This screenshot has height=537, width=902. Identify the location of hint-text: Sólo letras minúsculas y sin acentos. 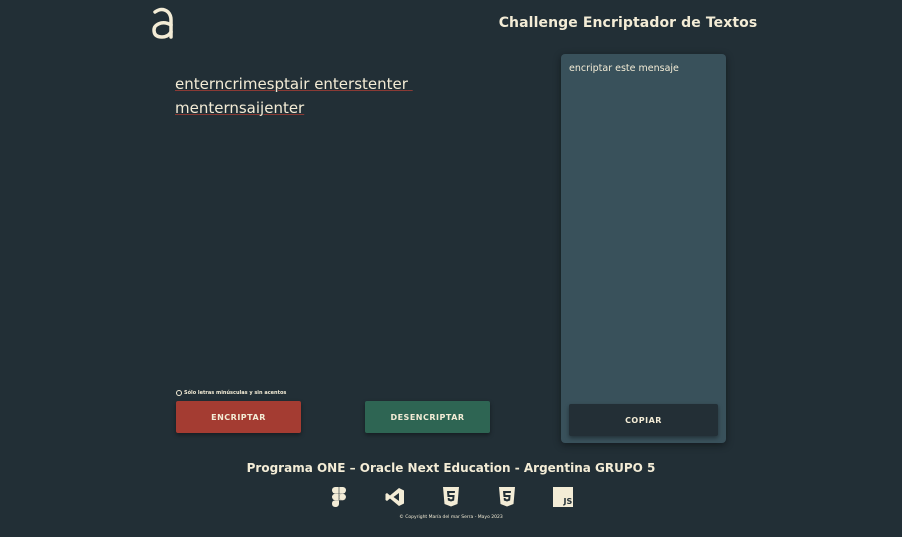
(235, 393).